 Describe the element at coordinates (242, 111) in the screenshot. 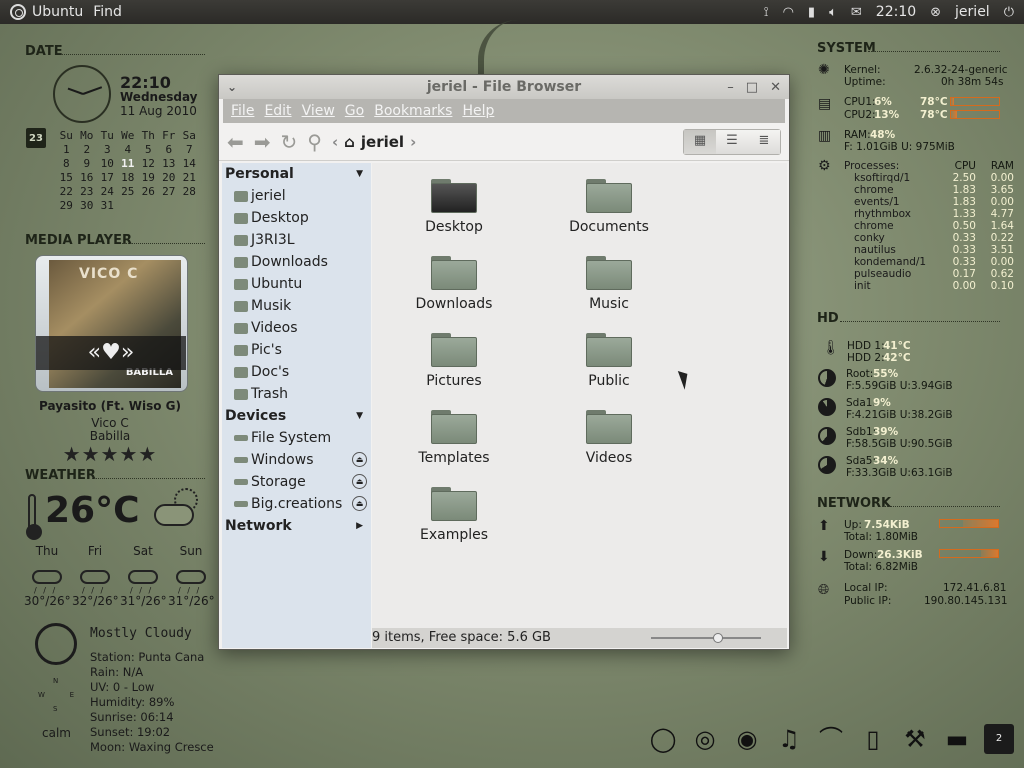

I see `menu-file: File` at that location.